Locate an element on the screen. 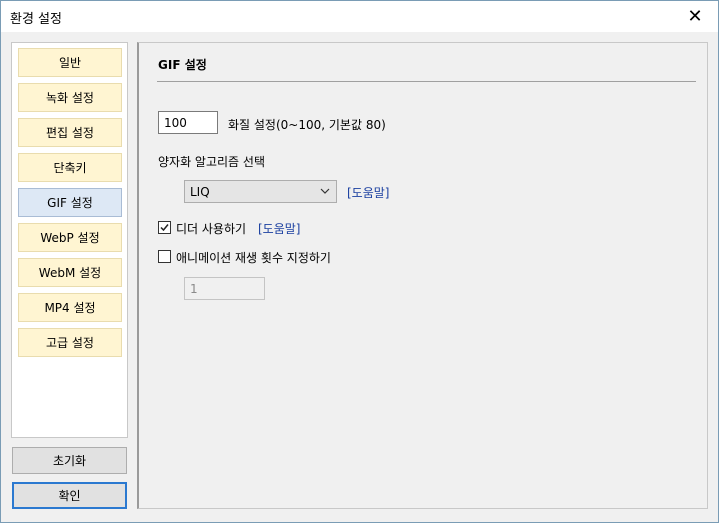 This screenshot has width=719, height=523. chevron-down-icon is located at coordinates (325, 191).